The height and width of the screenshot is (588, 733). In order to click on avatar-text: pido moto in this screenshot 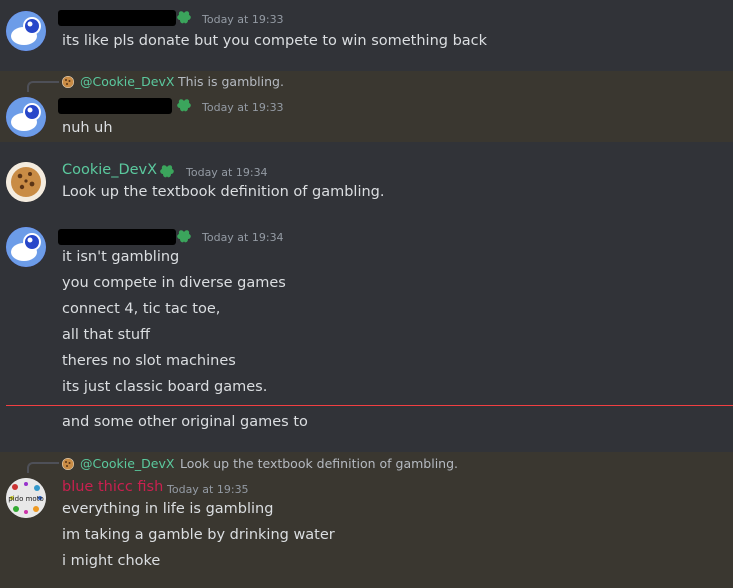, I will do `click(25, 499)`.